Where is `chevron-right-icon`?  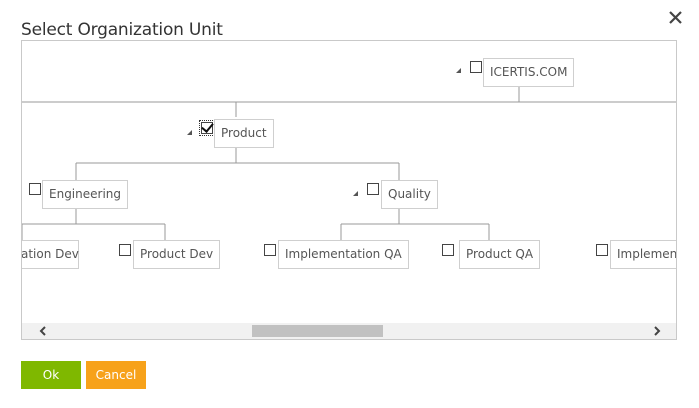
chevron-right-icon is located at coordinates (657, 331).